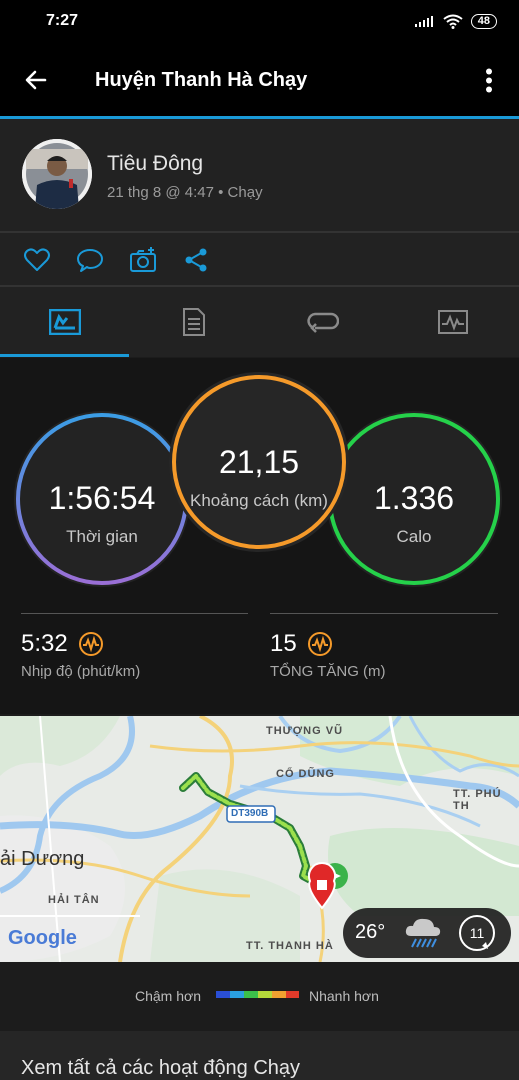 Image resolution: width=519 pixels, height=1080 pixels. What do you see at coordinates (489, 81) in the screenshot?
I see `more-options-icon` at bounding box center [489, 81].